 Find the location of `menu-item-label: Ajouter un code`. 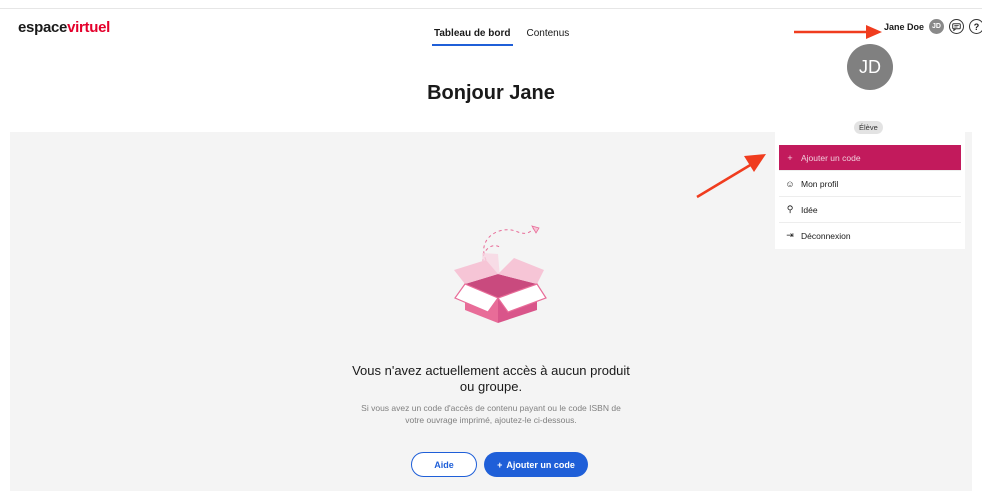

menu-item-label: Ajouter un code is located at coordinates (831, 157).